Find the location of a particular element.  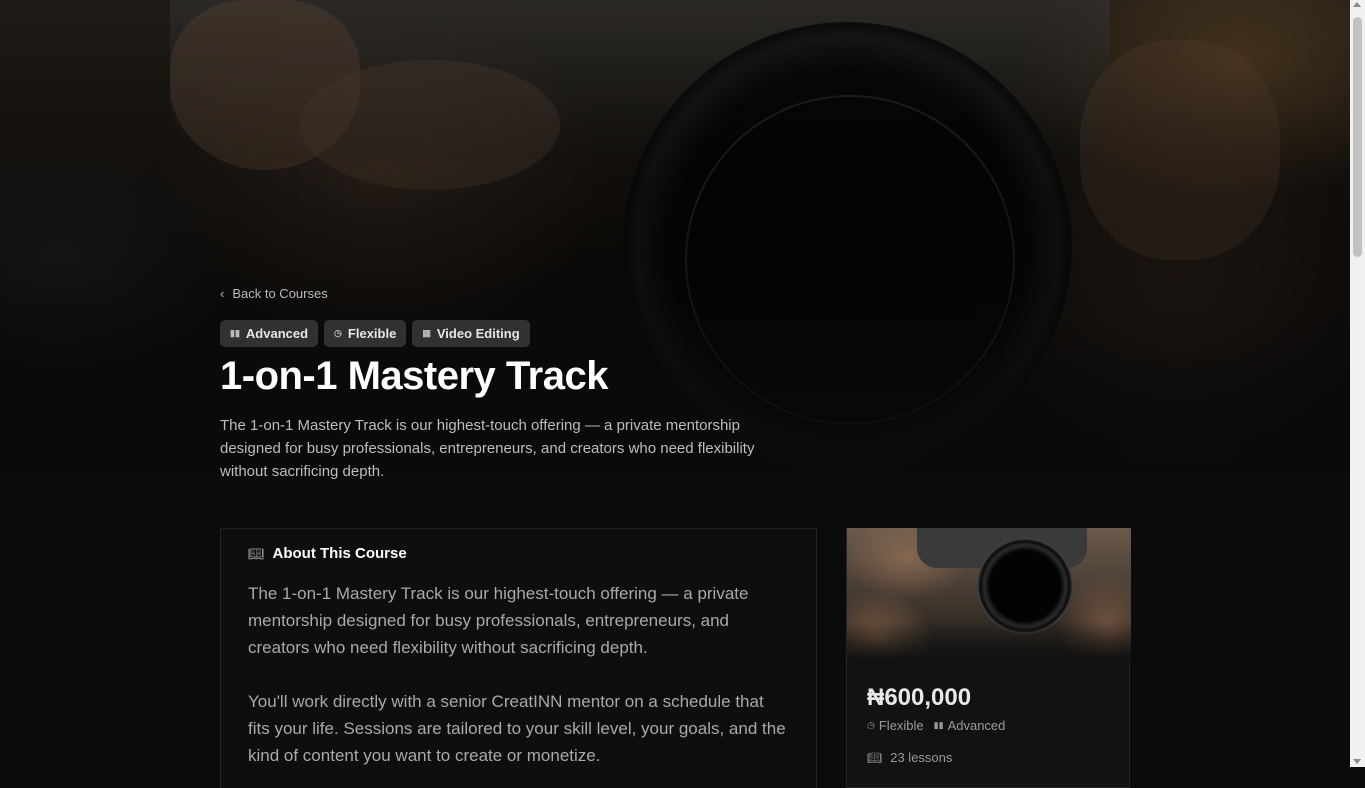

scroll-down-arrow is located at coordinates (1357, 761).